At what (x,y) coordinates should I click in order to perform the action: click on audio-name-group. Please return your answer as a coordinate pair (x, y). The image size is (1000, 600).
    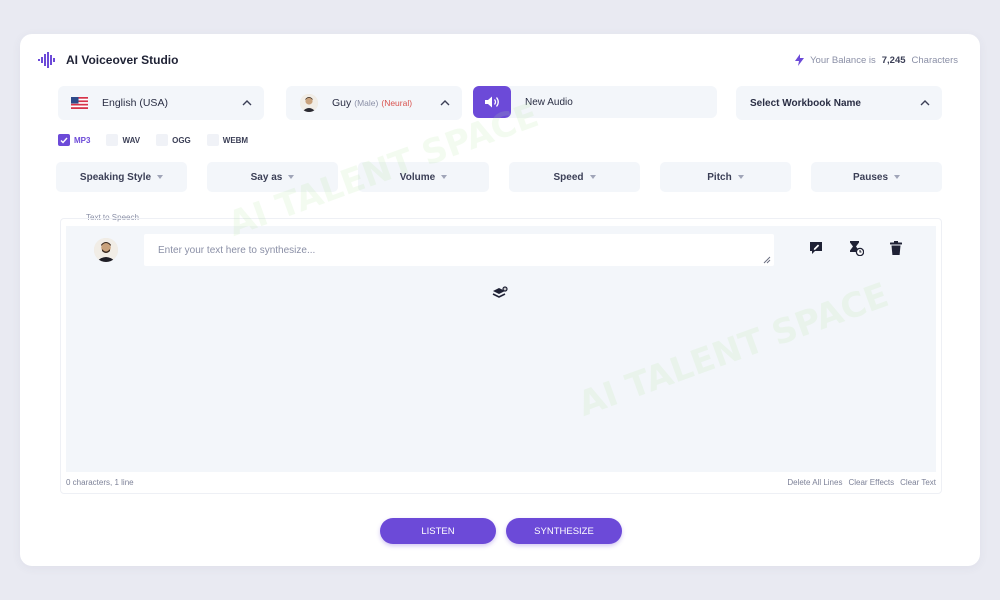
    Looking at the image, I should click on (595, 102).